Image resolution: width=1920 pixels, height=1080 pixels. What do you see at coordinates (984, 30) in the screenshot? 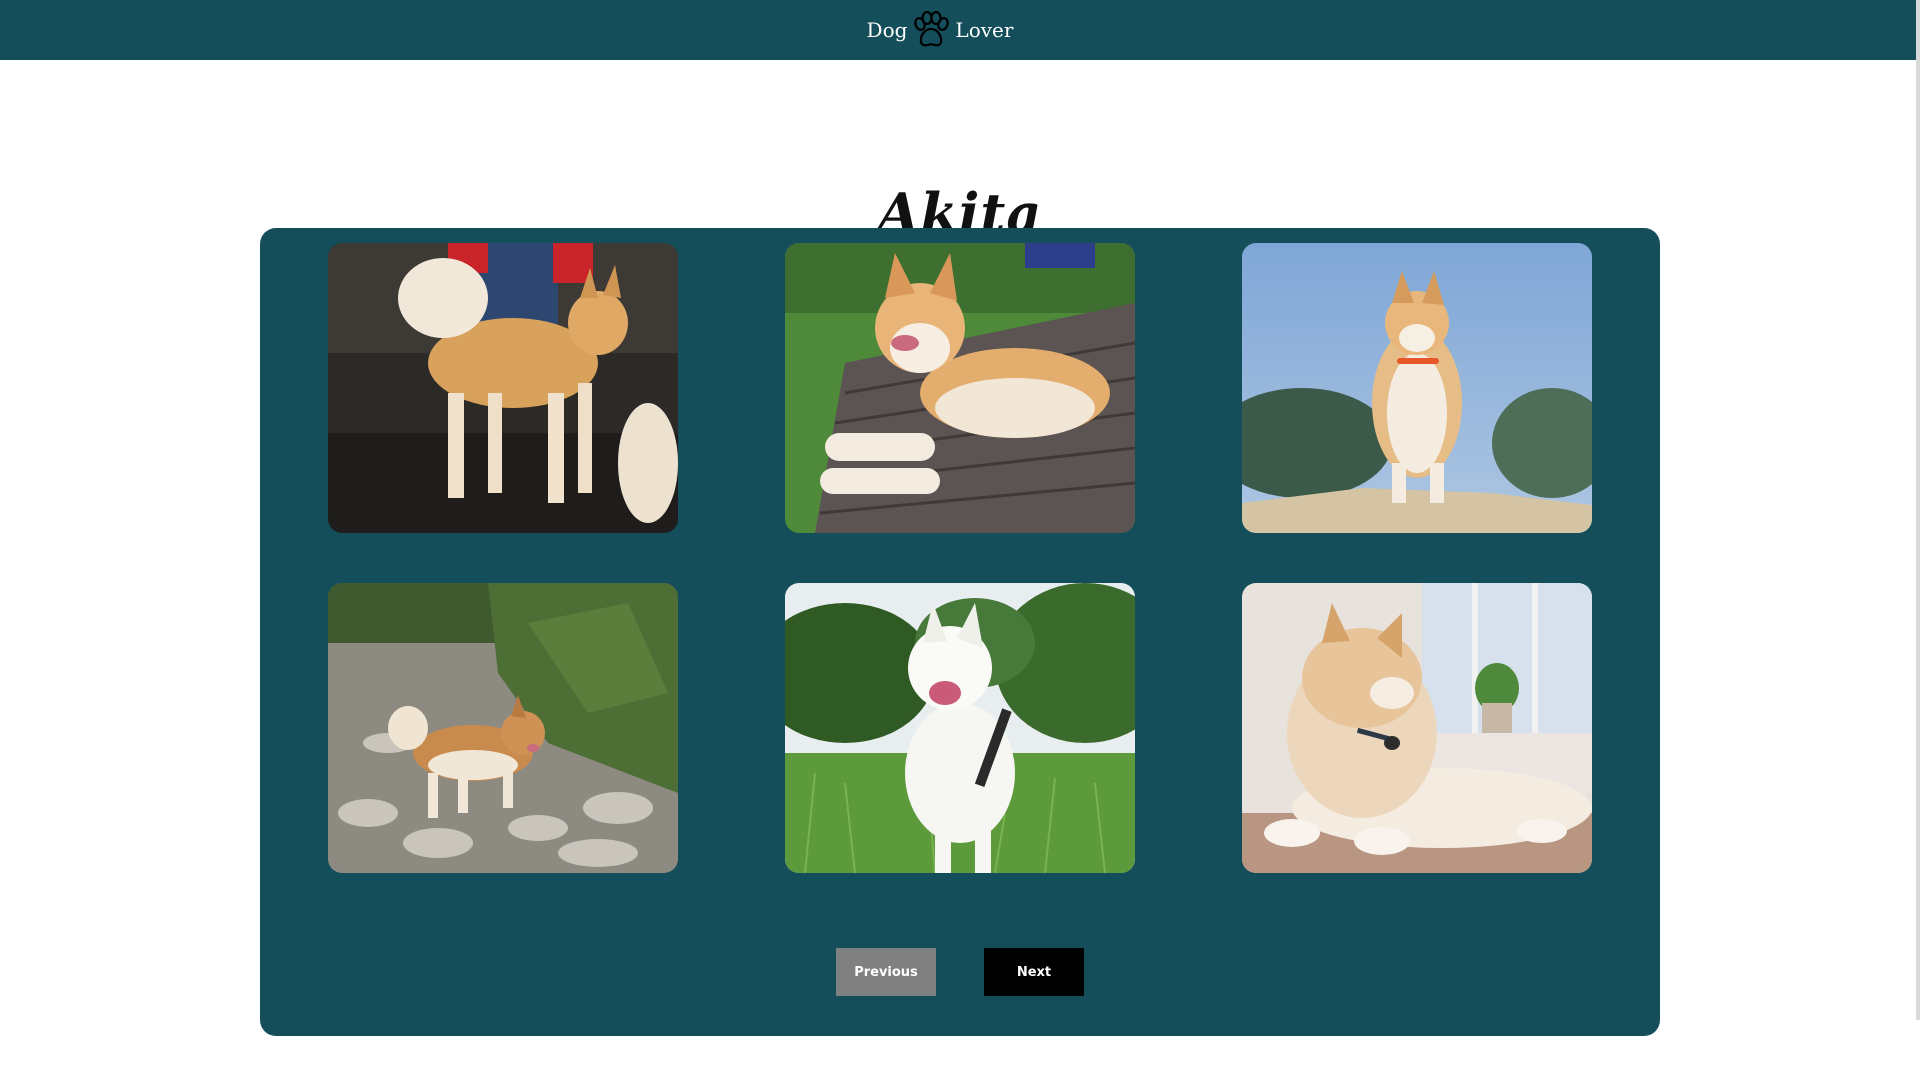
I see `brand-word-lover: Lover` at bounding box center [984, 30].